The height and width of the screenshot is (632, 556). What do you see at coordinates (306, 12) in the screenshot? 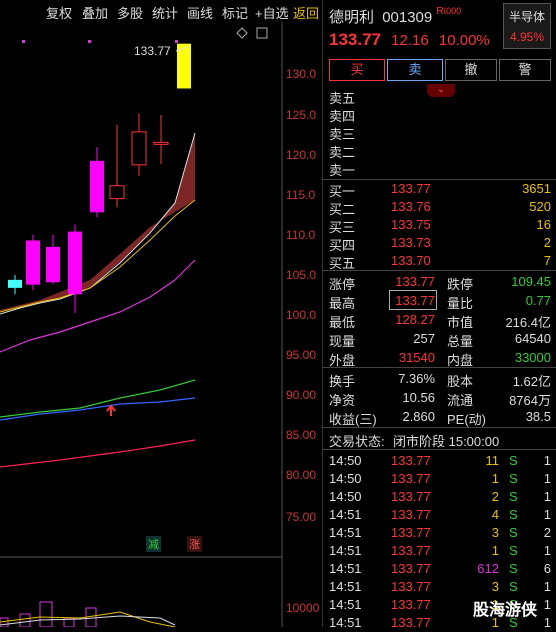
I see `toolbar-back-button: 返回` at bounding box center [306, 12].